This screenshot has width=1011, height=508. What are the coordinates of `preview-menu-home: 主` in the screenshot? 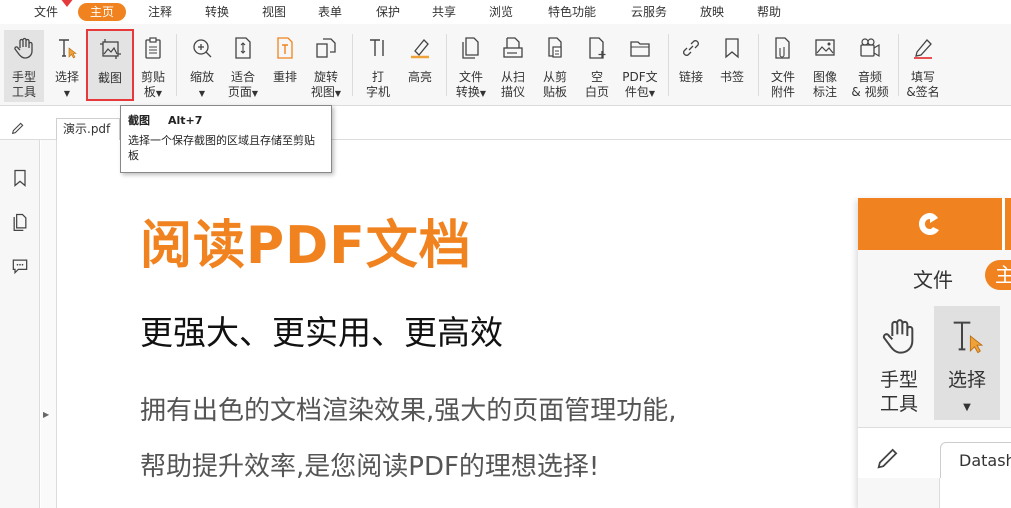 It's located at (998, 275).